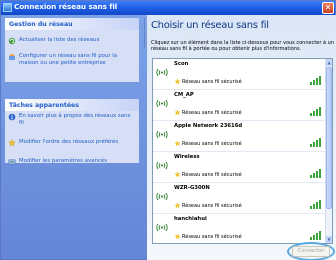 The height and width of the screenshot is (260, 336). Describe the element at coordinates (192, 188) in the screenshot. I see `network-name: WZR-G300N` at that location.